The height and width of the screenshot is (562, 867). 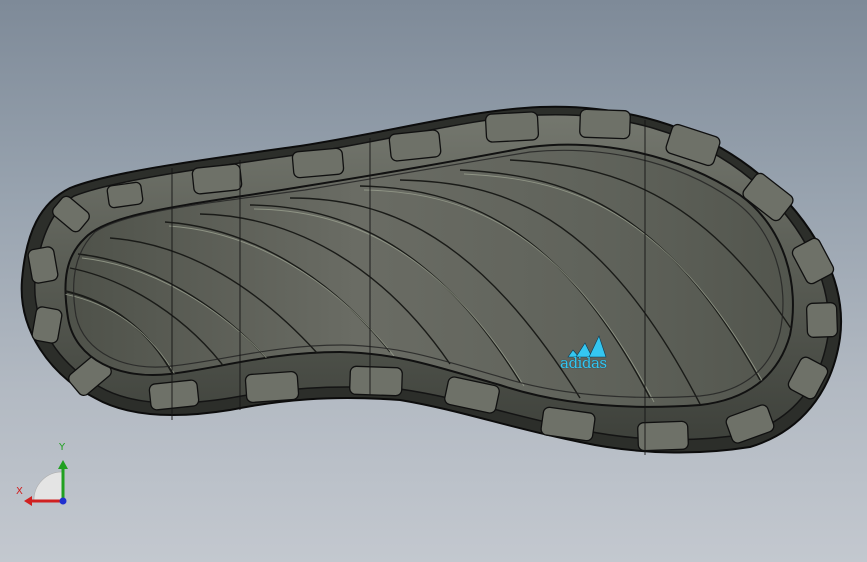 What do you see at coordinates (583, 363) in the screenshot?
I see `brand-logo-text: adidas` at bounding box center [583, 363].